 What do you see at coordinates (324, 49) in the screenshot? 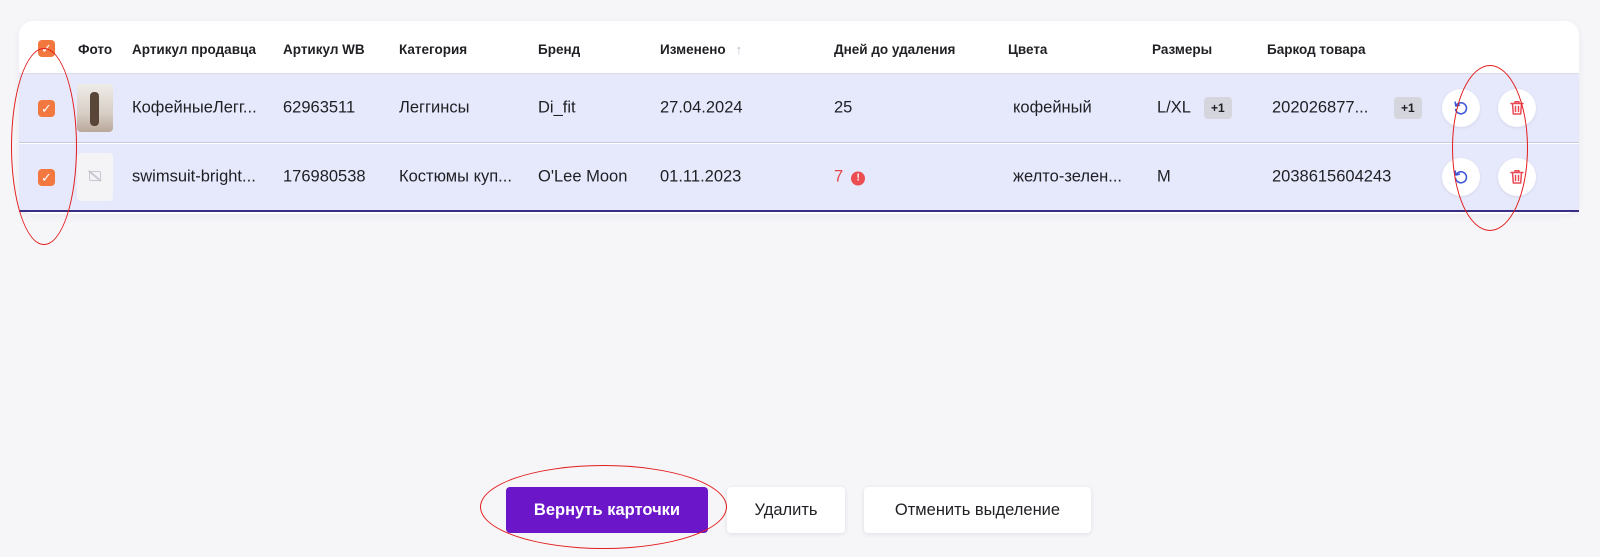
I see `column-wb-article: Артикул WB` at bounding box center [324, 49].